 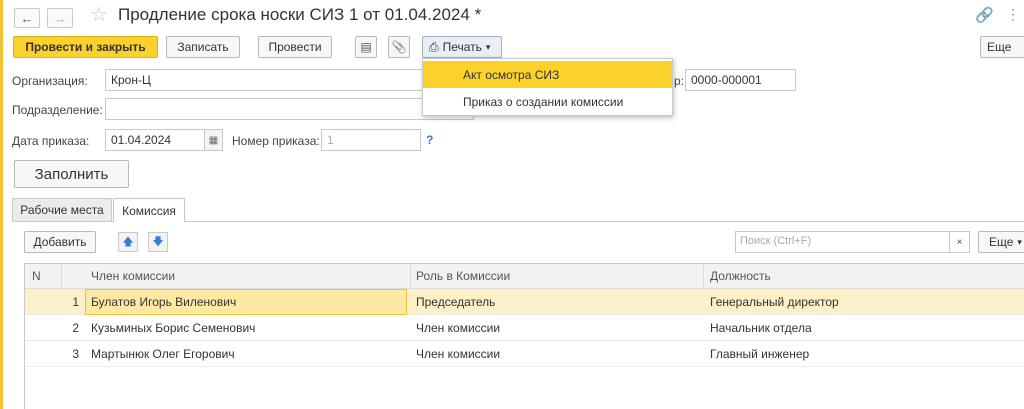 I want to click on order-number-field: 1, so click(x=371, y=140).